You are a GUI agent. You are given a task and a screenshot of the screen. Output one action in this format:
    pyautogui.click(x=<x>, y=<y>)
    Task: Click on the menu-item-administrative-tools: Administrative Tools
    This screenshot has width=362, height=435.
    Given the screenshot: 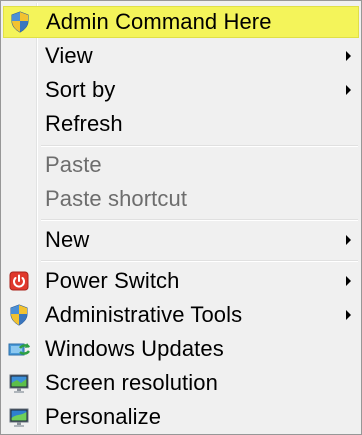 What is the action you would take?
    pyautogui.click(x=181, y=315)
    